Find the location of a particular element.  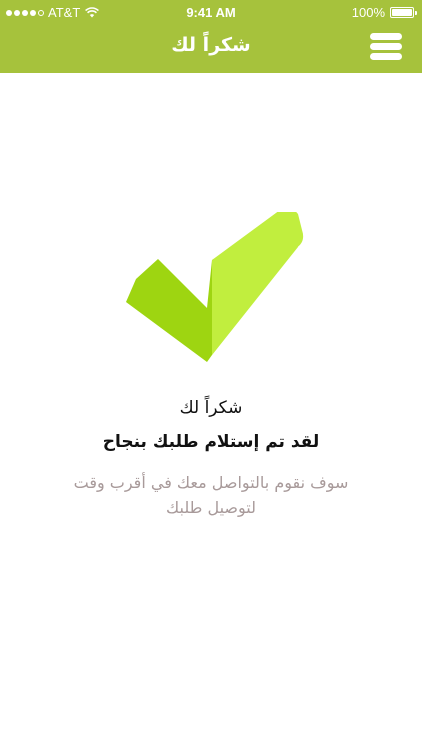

app-header: AT&T 9:41 AM 100% شكراً لك is located at coordinates (211, 36).